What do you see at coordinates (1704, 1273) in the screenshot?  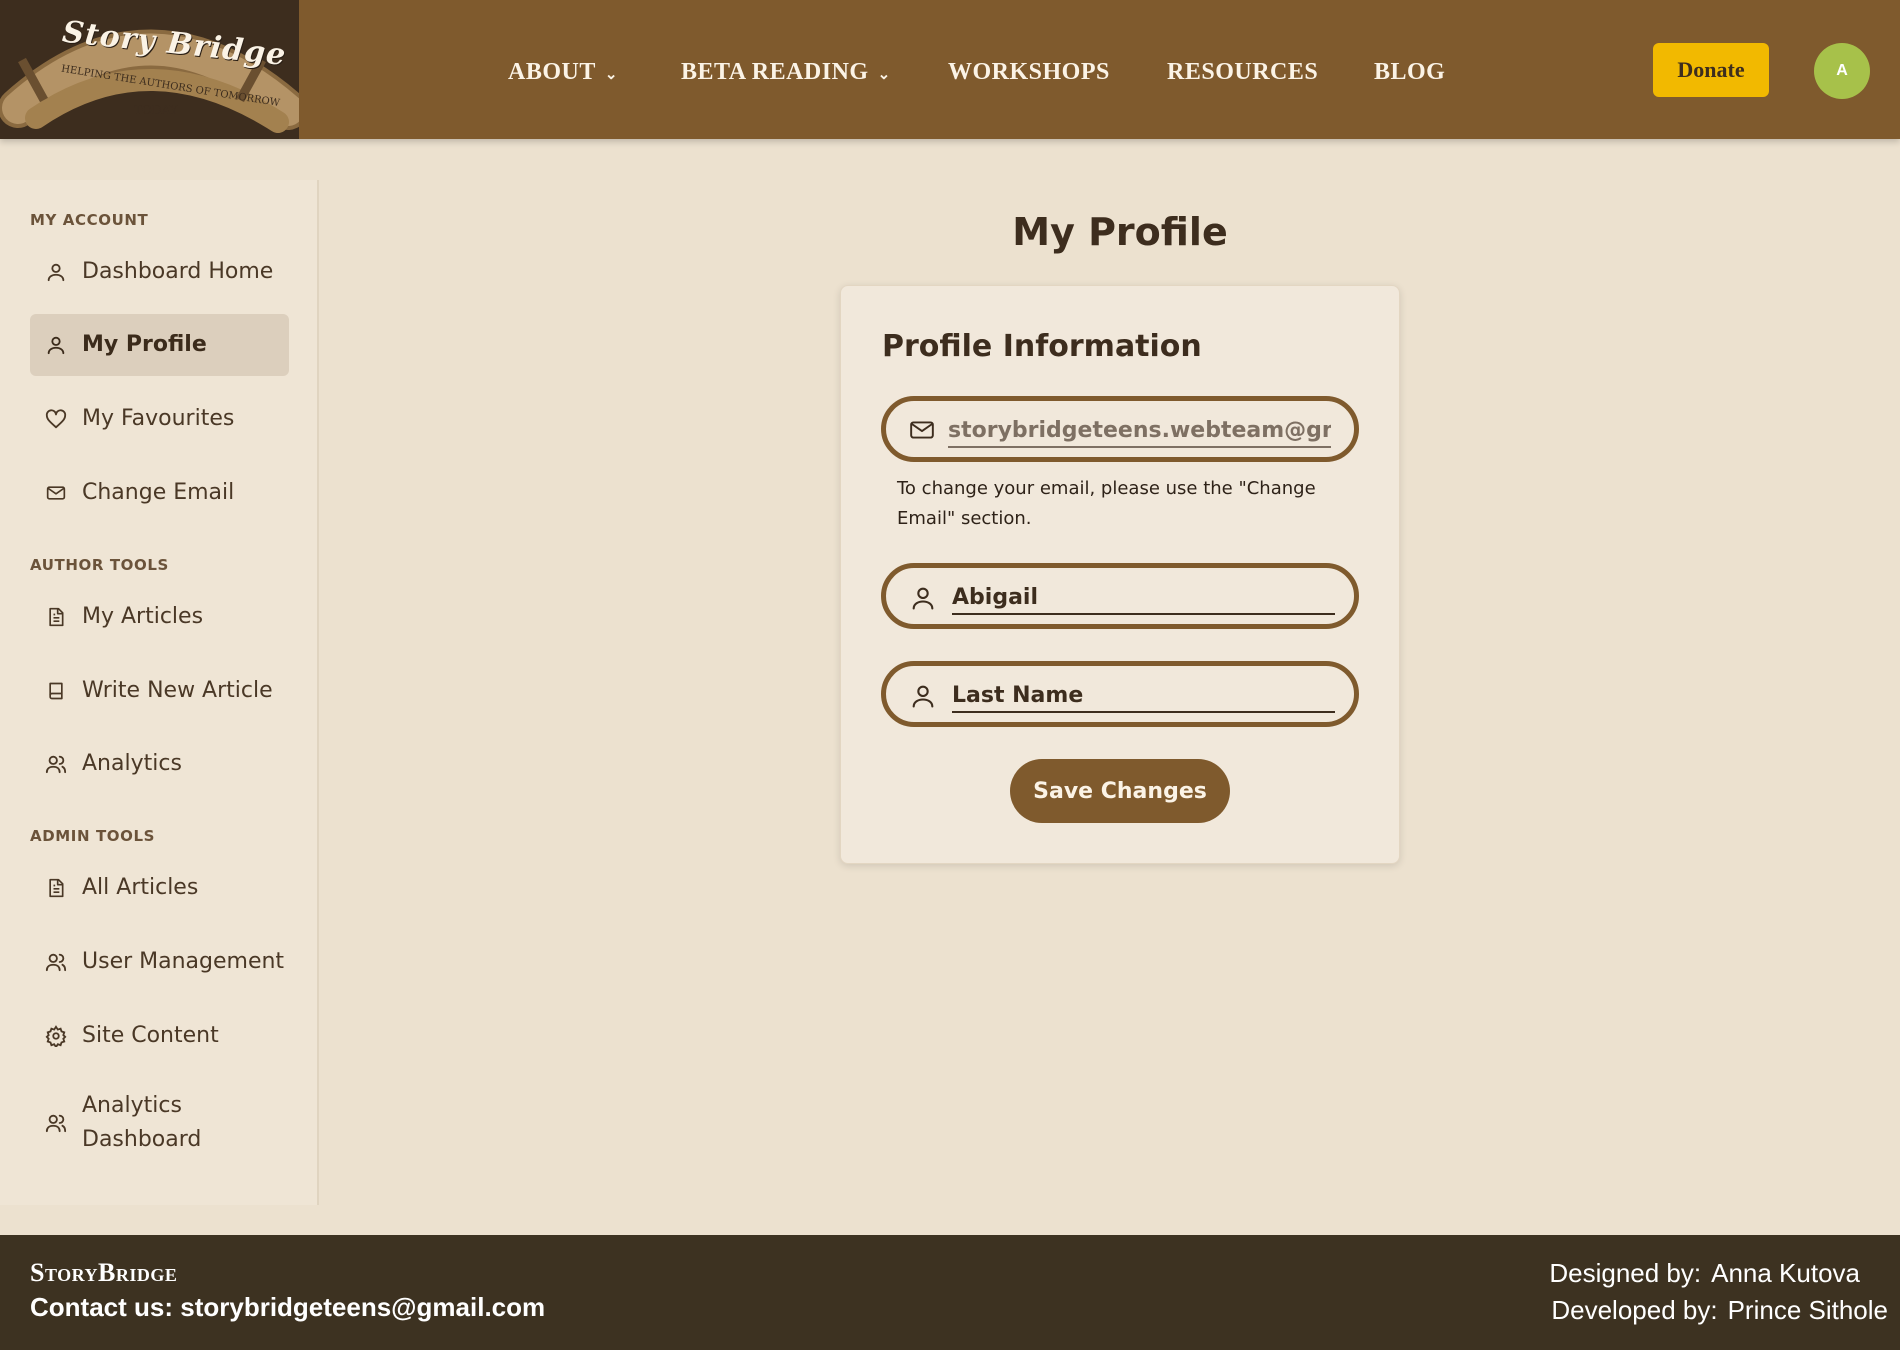 I see `footer-designed-by: Designed by: Anna Kutova` at bounding box center [1704, 1273].